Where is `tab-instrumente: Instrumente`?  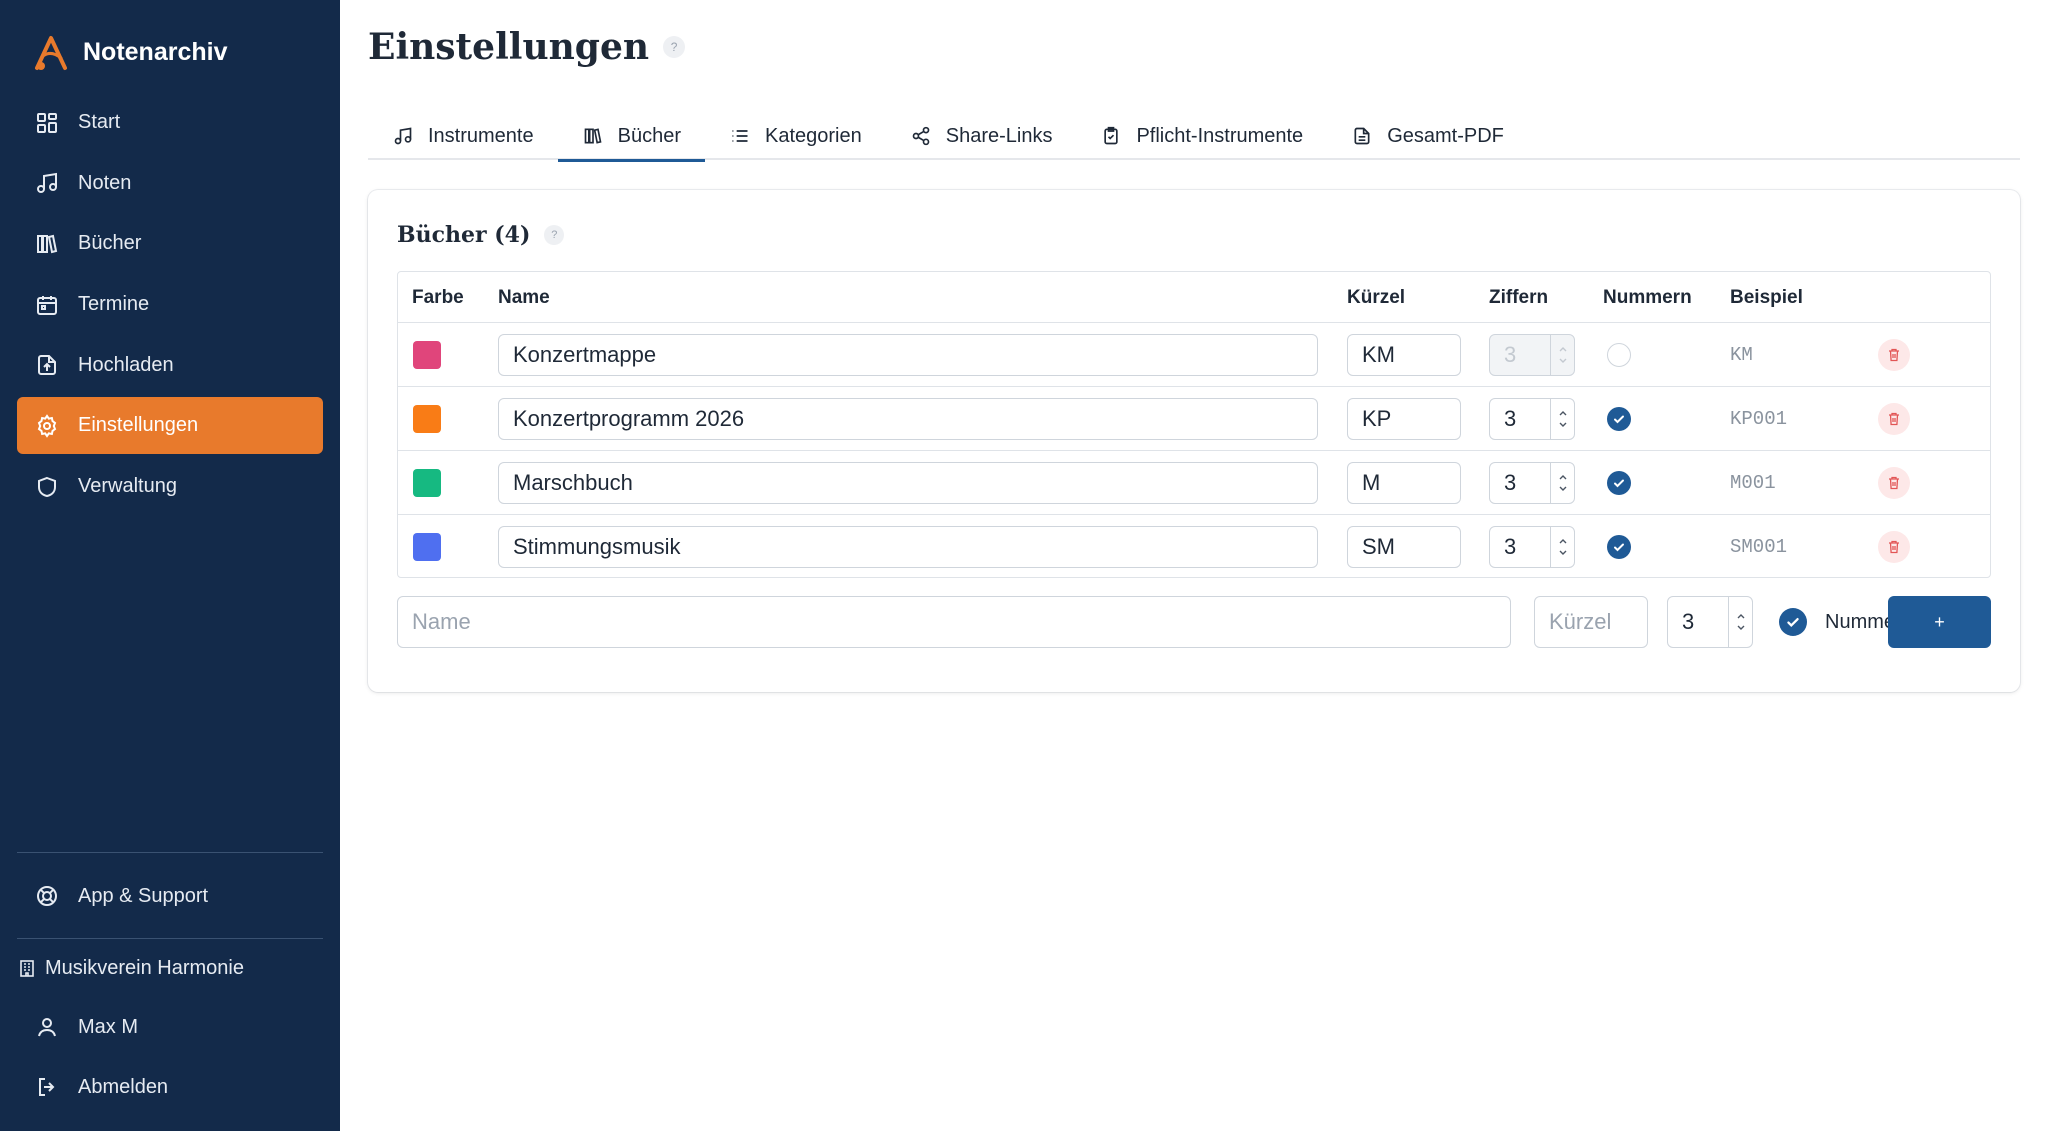 tab-instrumente: Instrumente is located at coordinates (463, 136).